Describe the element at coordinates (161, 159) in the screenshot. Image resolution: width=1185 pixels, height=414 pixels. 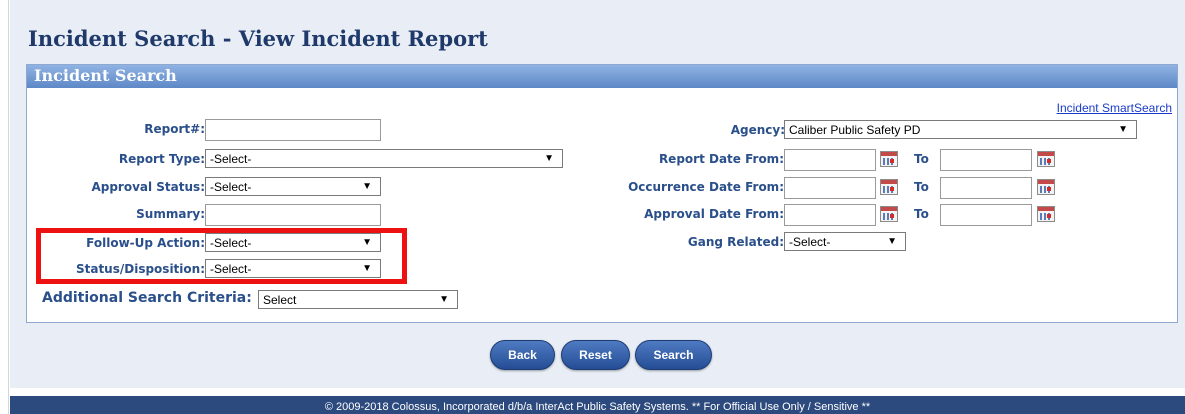
I see `report-type-label: Report Type:` at that location.